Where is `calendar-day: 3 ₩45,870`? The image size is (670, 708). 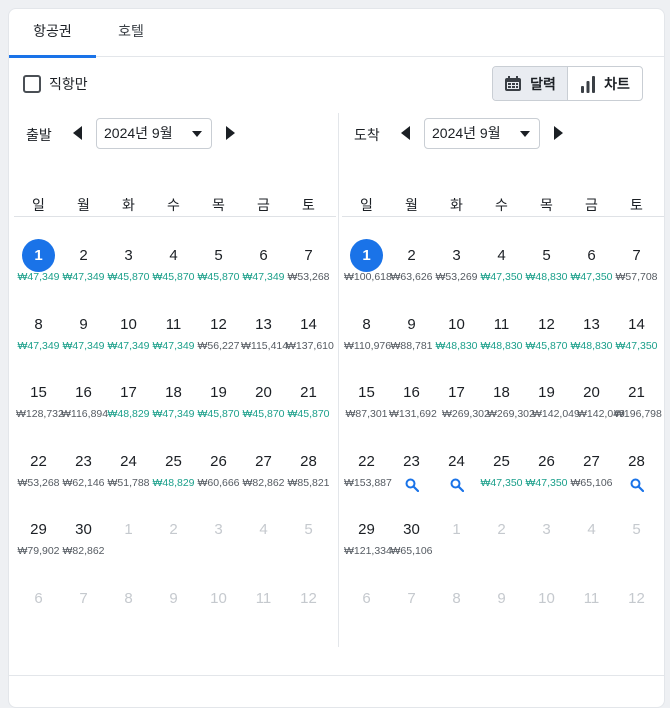
calendar-day: 3 ₩45,870 is located at coordinates (128, 273).